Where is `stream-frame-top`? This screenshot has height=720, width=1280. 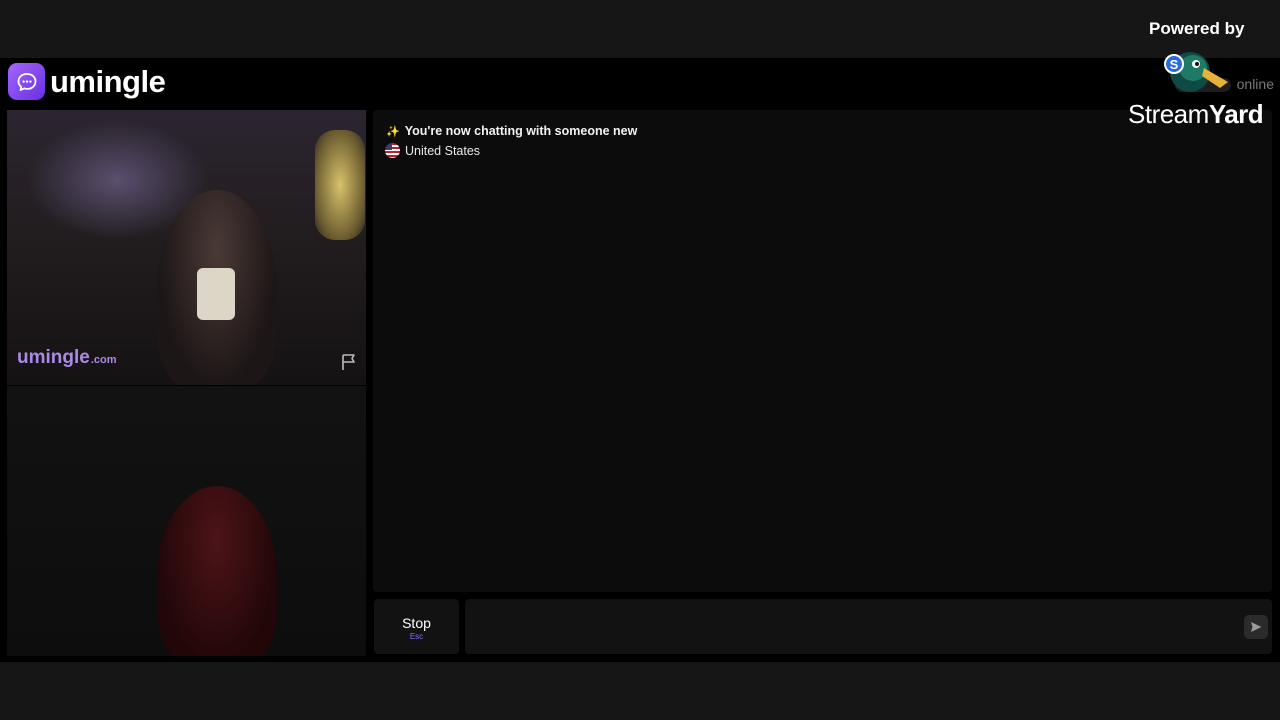 stream-frame-top is located at coordinates (640, 29).